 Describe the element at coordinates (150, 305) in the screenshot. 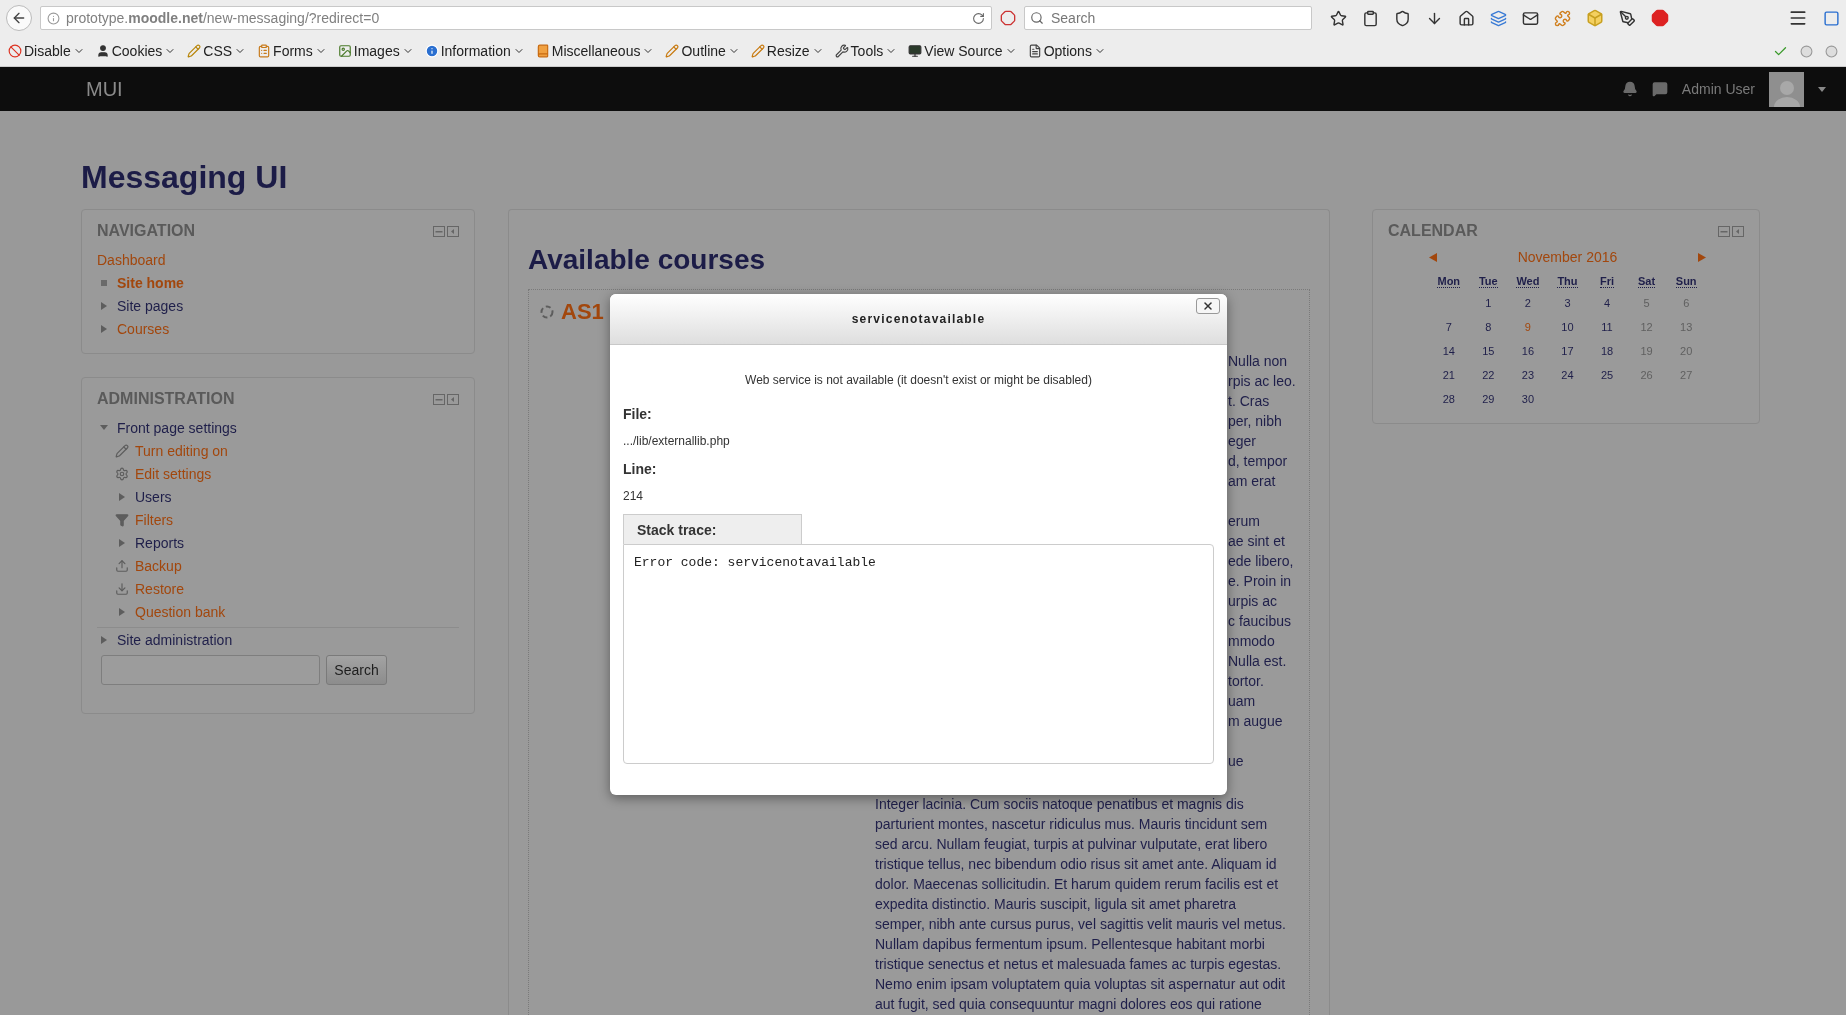

I see `nav-item: Site pages` at that location.